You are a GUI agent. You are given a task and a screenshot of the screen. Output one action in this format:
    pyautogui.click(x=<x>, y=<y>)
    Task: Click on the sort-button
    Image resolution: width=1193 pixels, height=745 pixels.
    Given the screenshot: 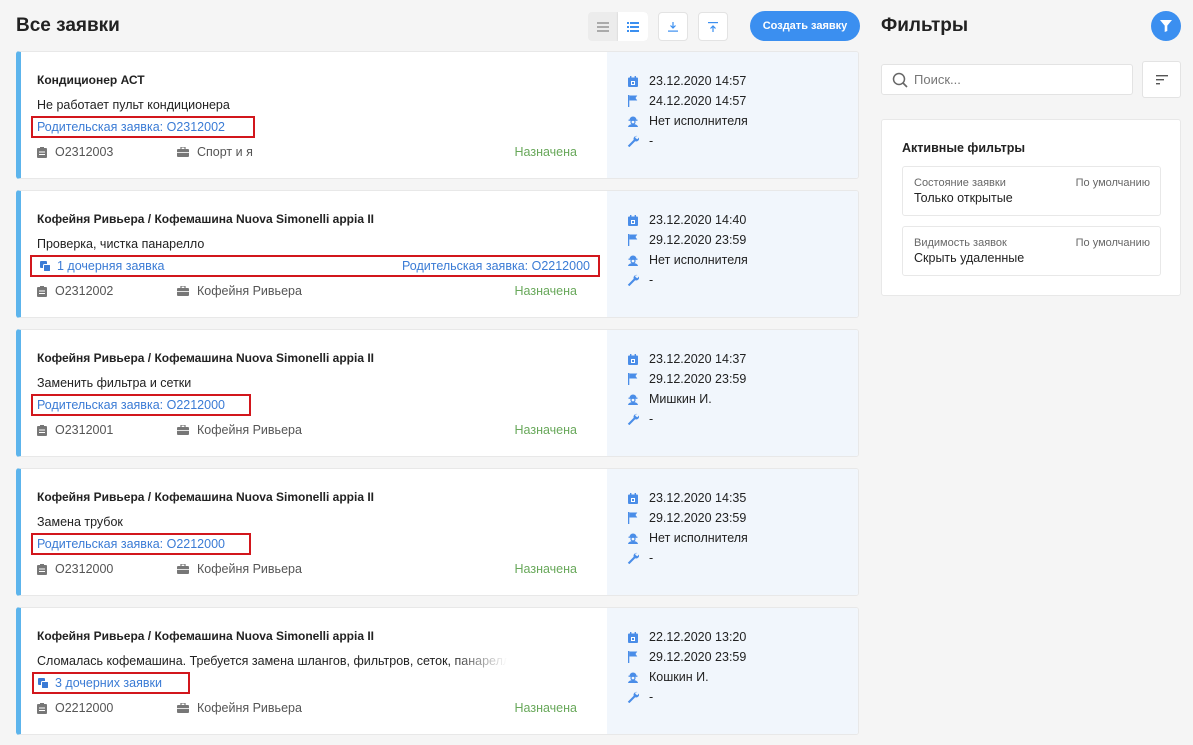 What is the action you would take?
    pyautogui.click(x=1161, y=79)
    